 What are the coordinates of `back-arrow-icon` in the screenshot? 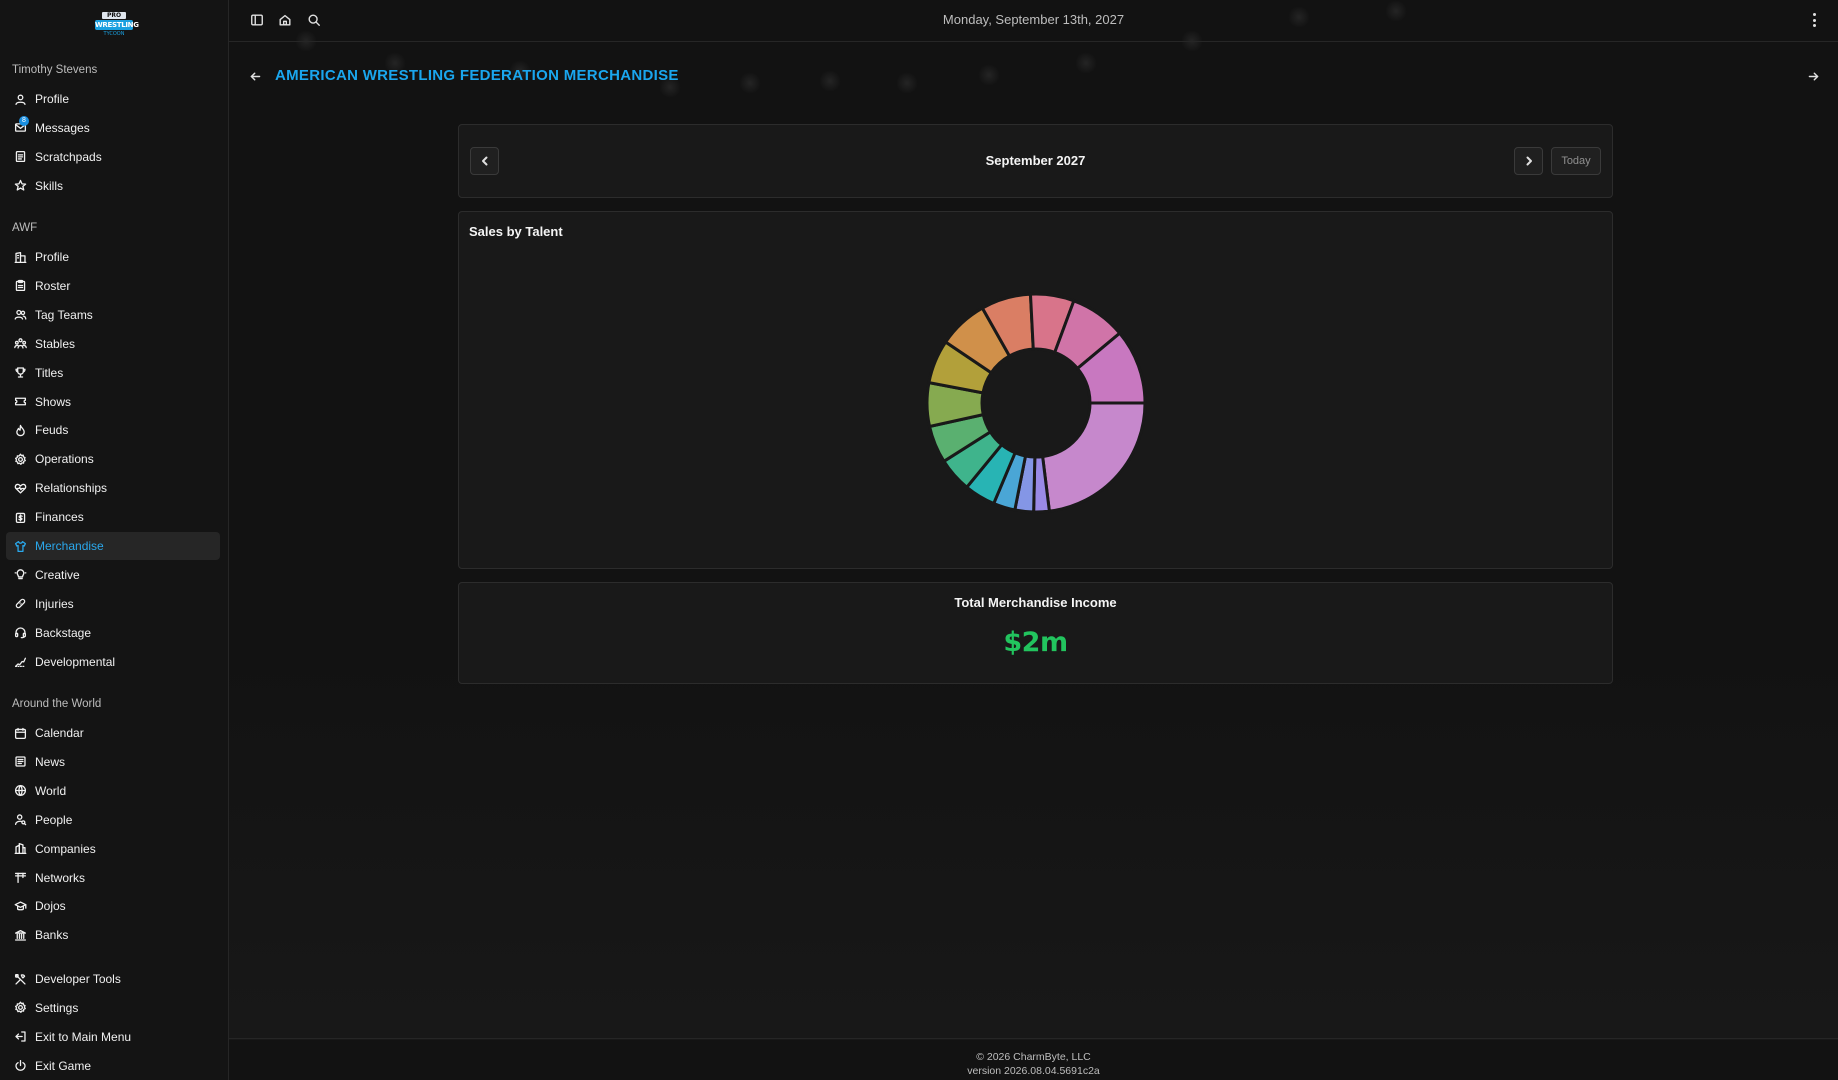 It's located at (255, 76).